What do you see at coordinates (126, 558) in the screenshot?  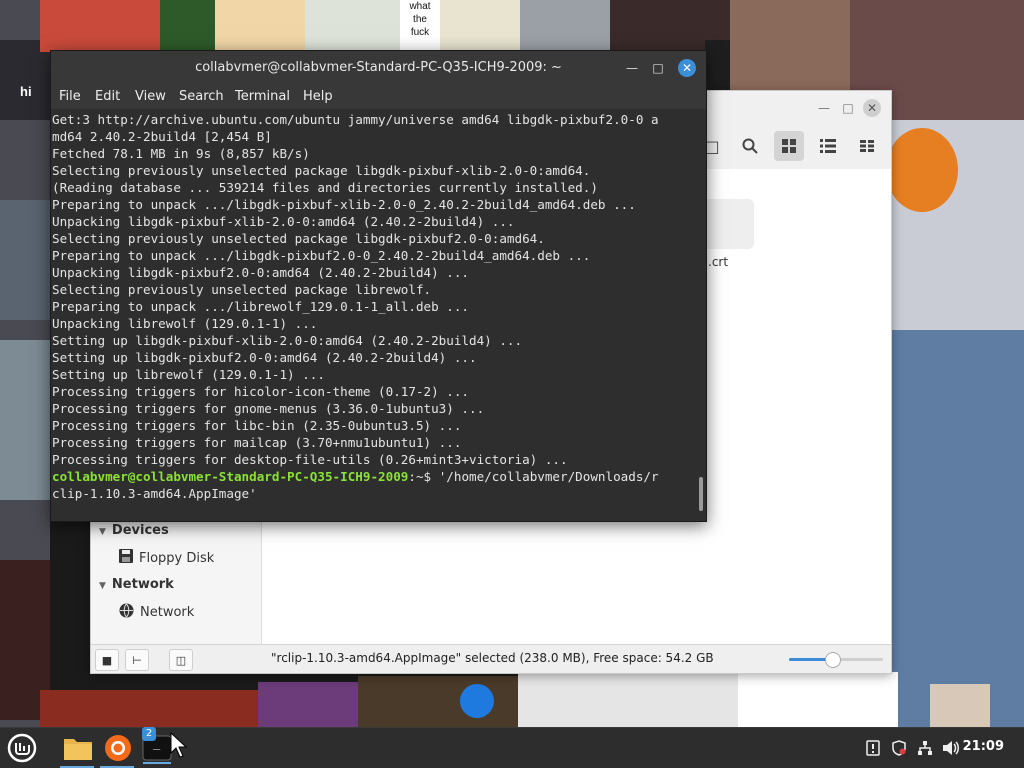 I see `floppy-disk-icon` at bounding box center [126, 558].